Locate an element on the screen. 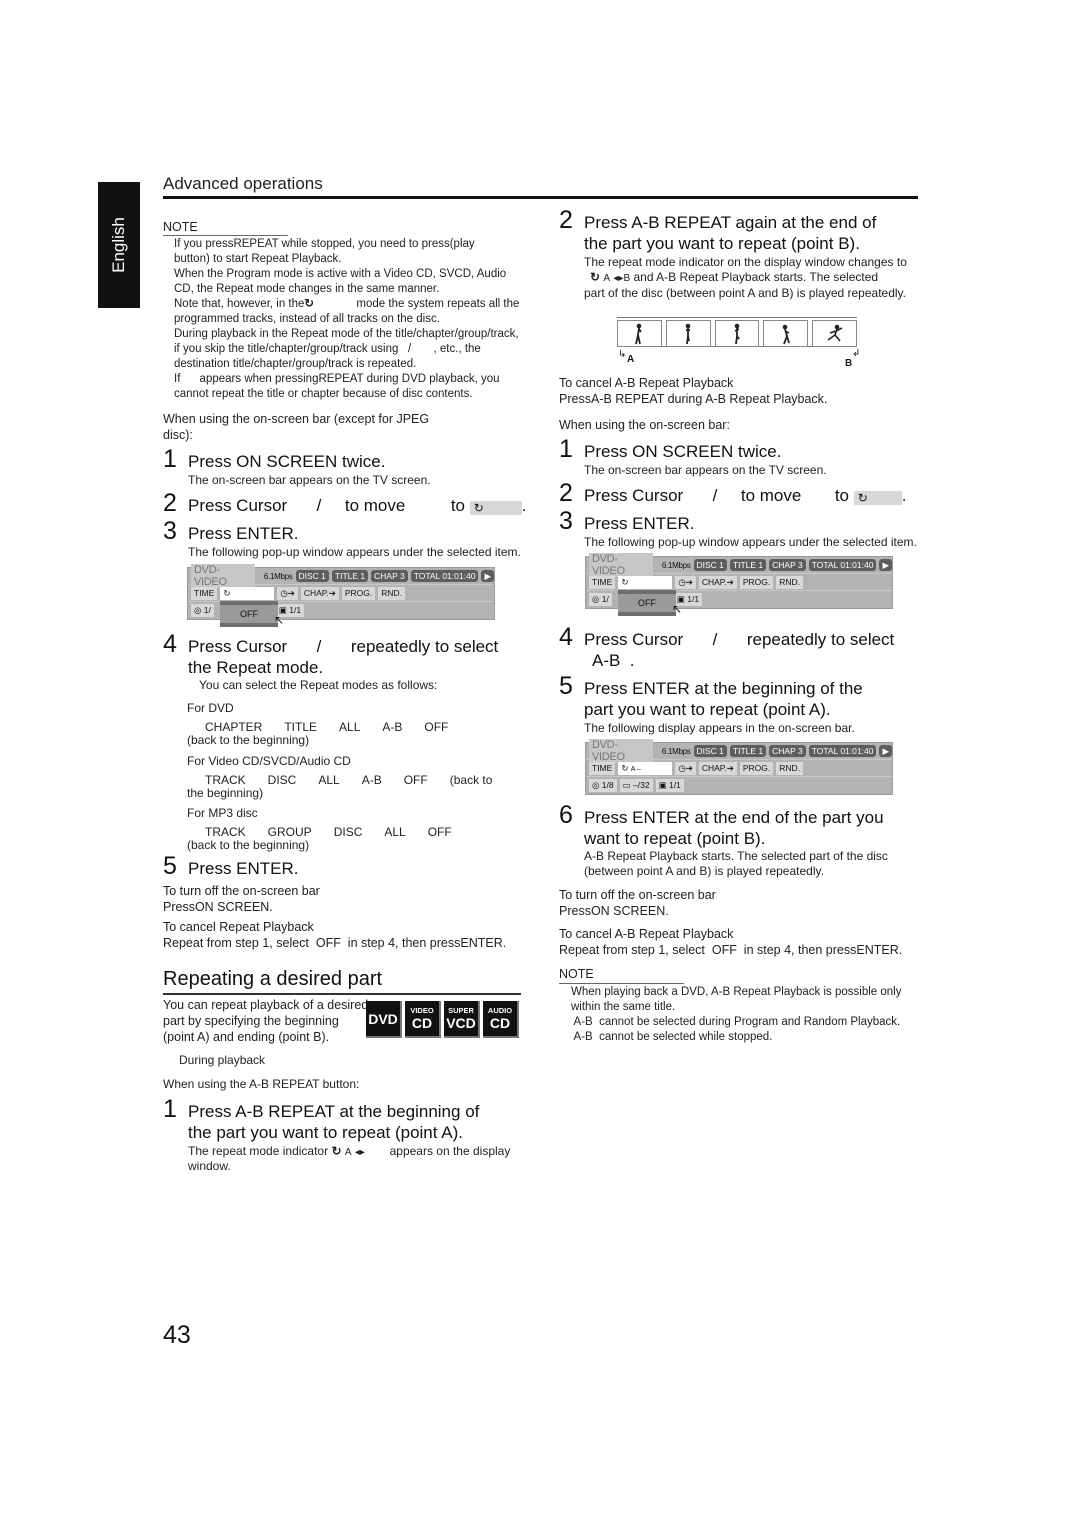 The image size is (1080, 1528). pitcher-figure-icon is located at coordinates (834, 333).